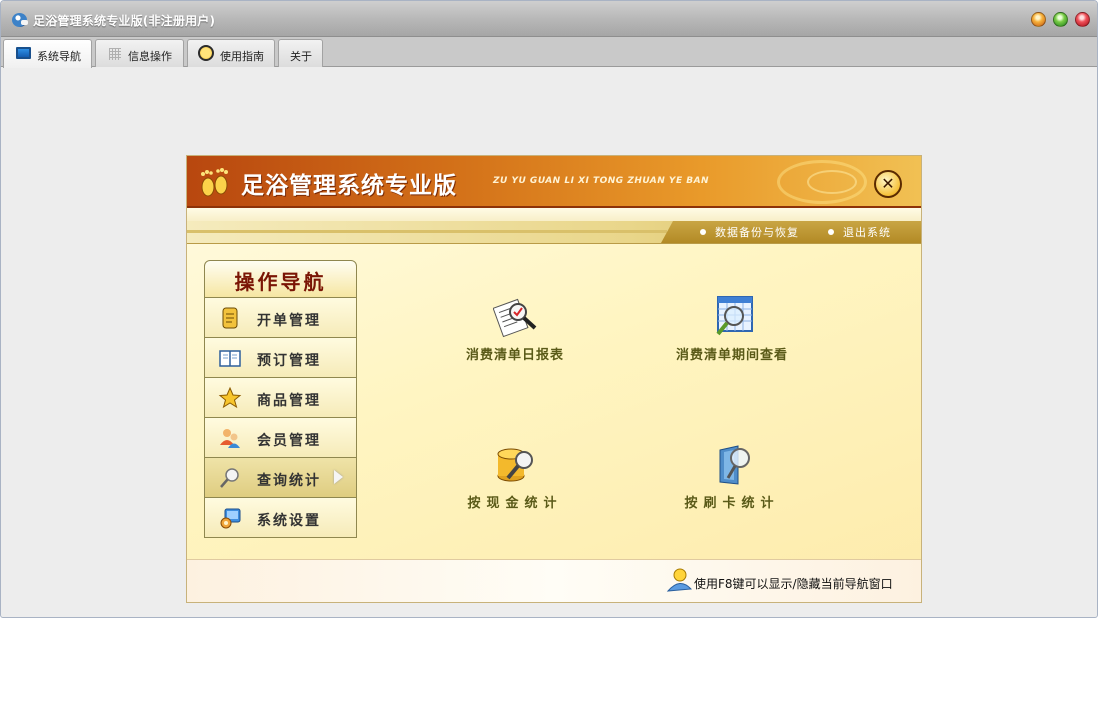 Image resolution: width=1098 pixels, height=719 pixels. I want to click on decor-band, so click(554, 214).